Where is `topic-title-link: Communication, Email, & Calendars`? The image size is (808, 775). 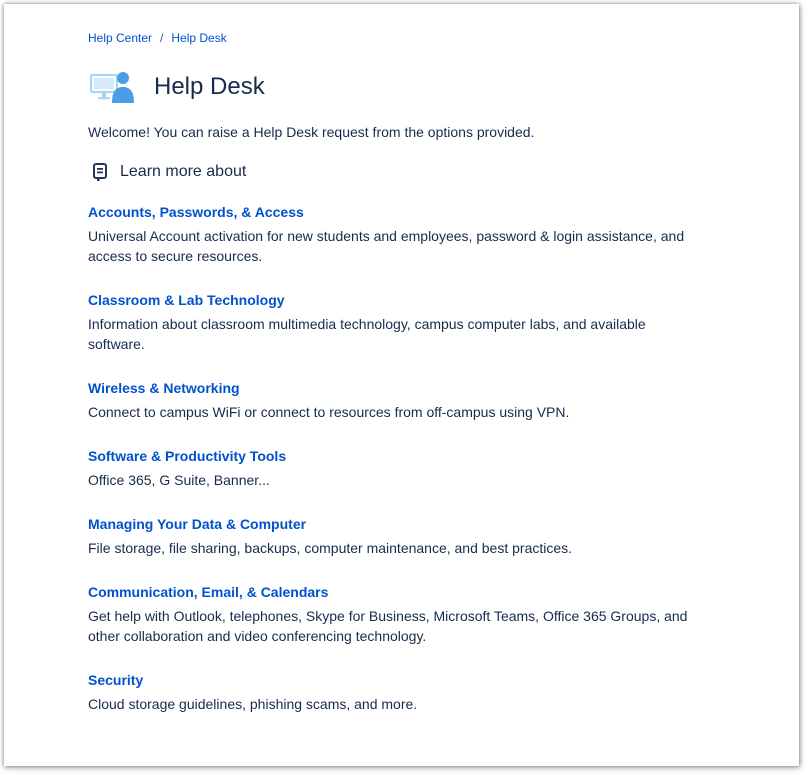
topic-title-link: Communication, Email, & Calendars is located at coordinates (208, 592).